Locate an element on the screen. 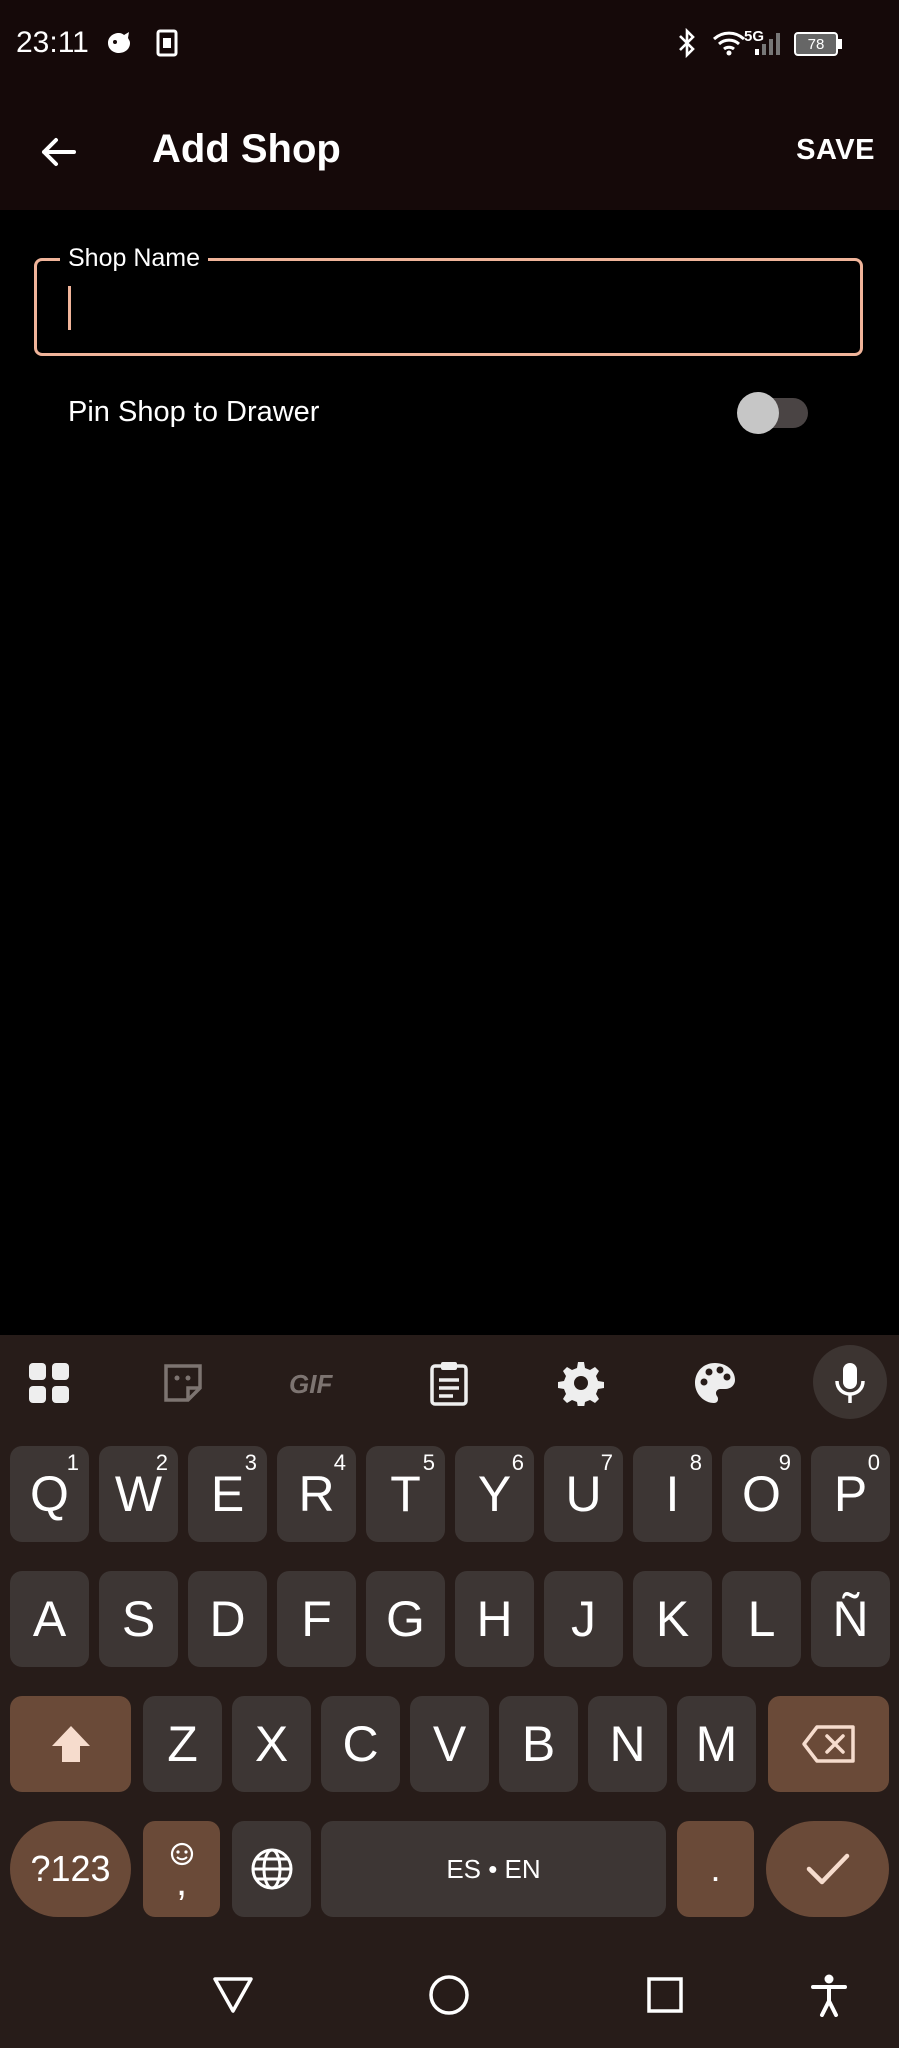 The height and width of the screenshot is (2048, 899). shop-name-label: Shop Name is located at coordinates (134, 258).